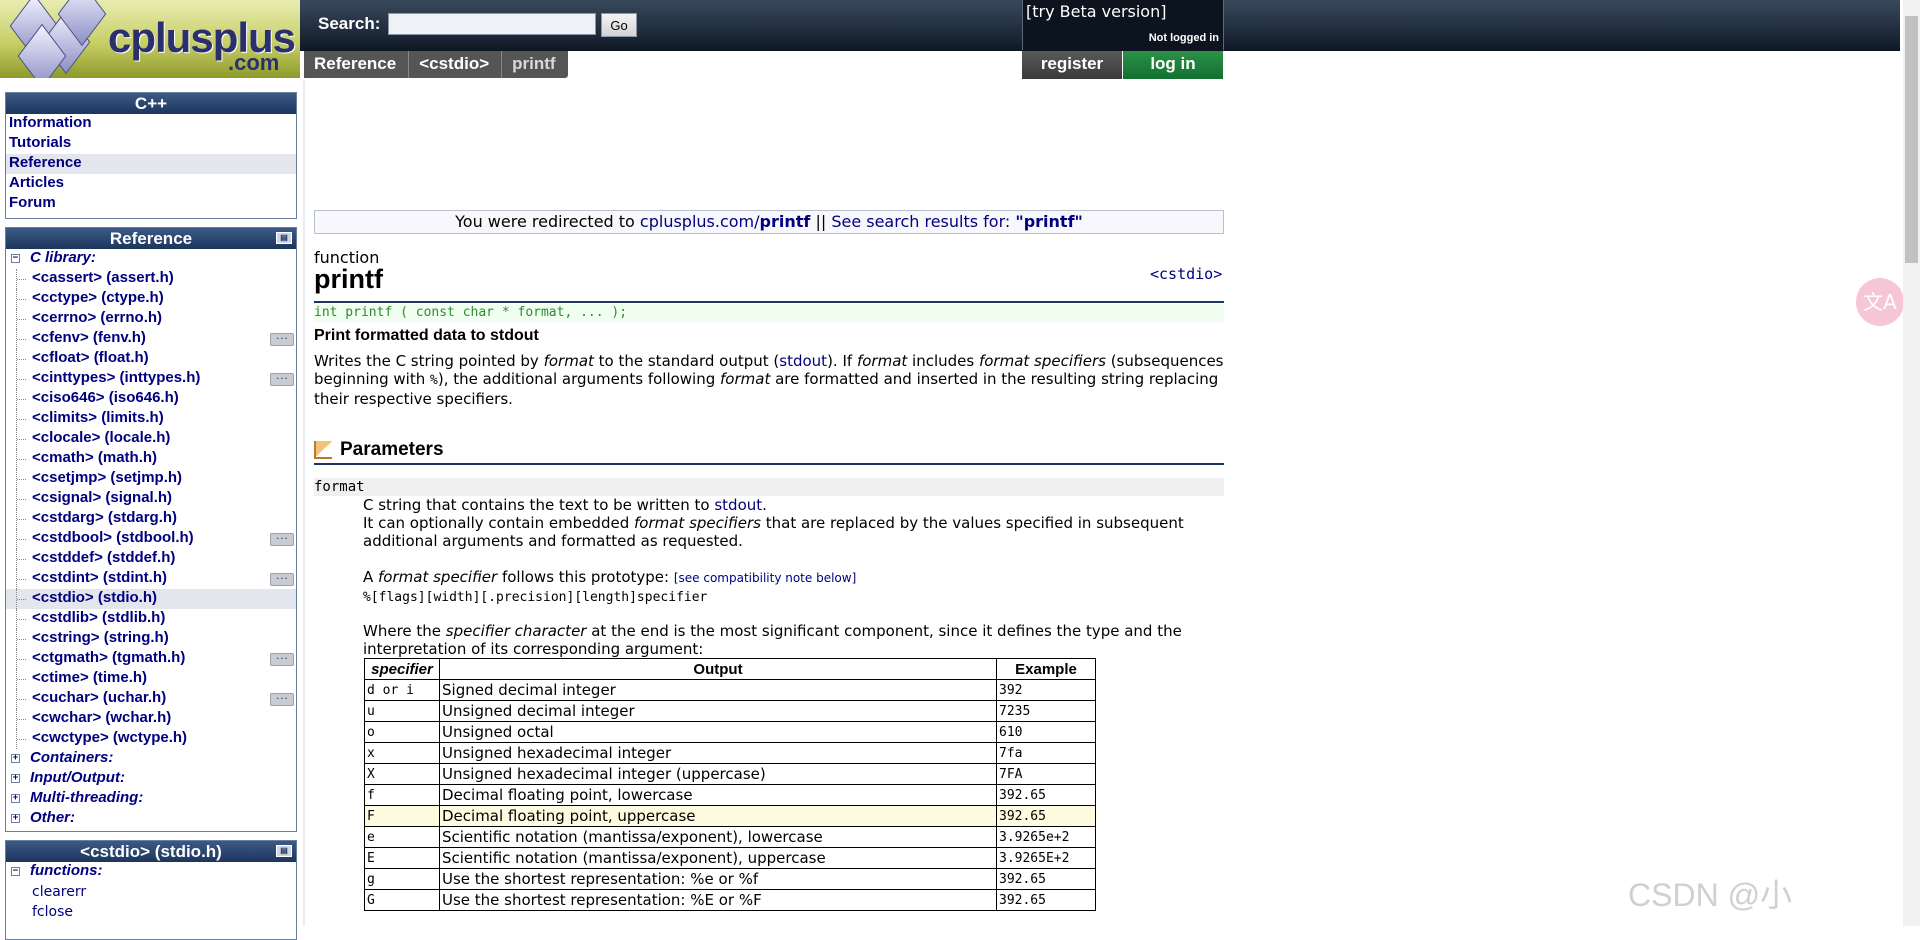 The height and width of the screenshot is (940, 1920). What do you see at coordinates (101, 437) in the screenshot?
I see `sidebar-header-link: <clocale> (locale.h)` at bounding box center [101, 437].